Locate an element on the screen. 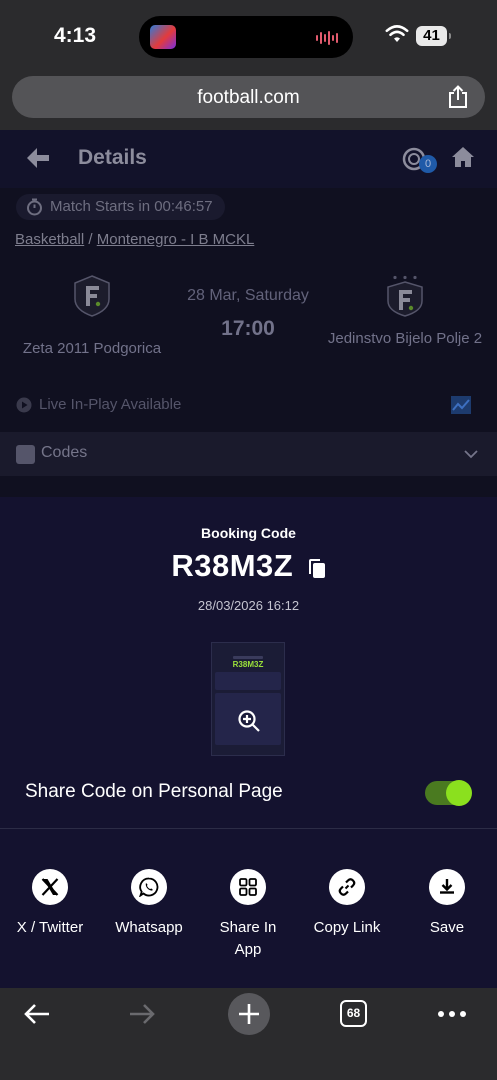 The width and height of the screenshot is (497, 1080). status-bar: 4:13 41 is located at coordinates (248, 36).